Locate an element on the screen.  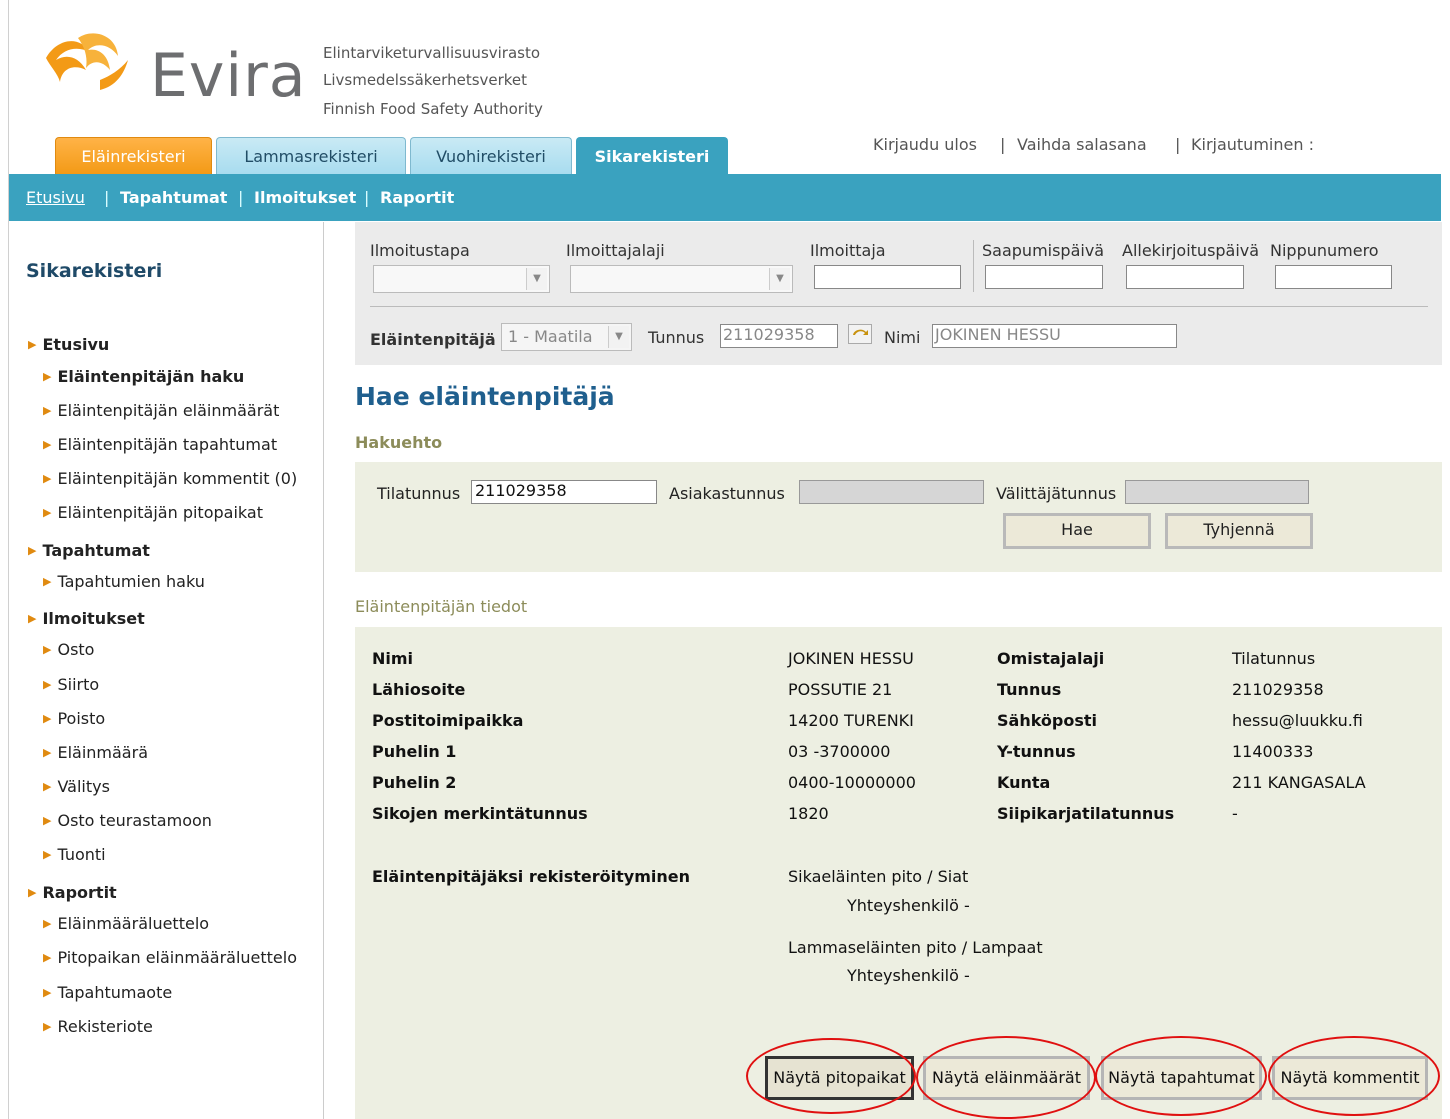
sidebar-item-valitys: ▶ Välitys is located at coordinates (76, 786).